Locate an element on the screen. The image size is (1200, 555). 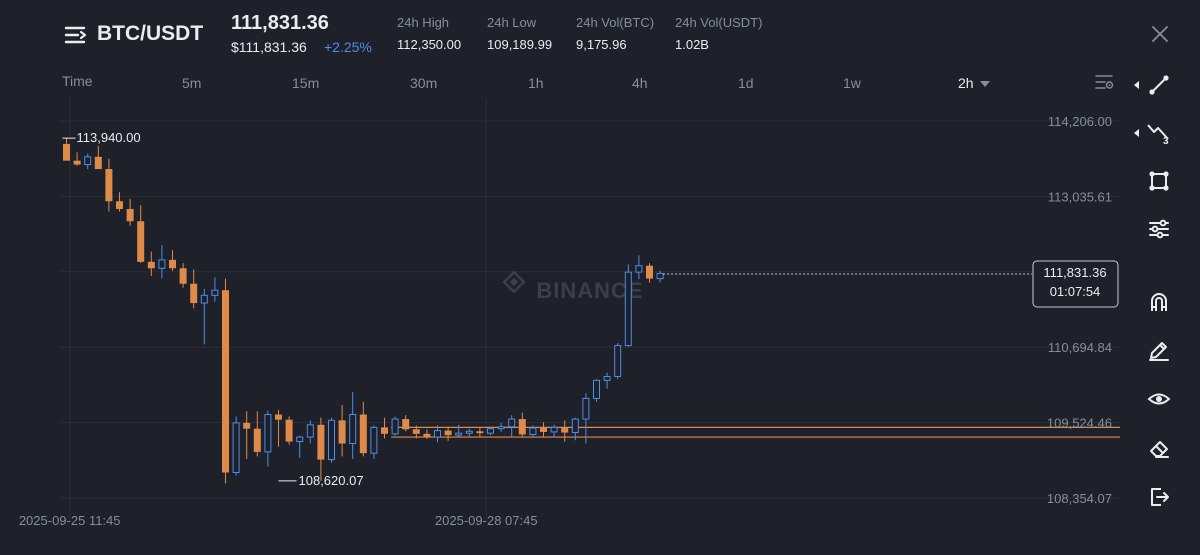
tab-2h-dropdown: 2h is located at coordinates (974, 83).